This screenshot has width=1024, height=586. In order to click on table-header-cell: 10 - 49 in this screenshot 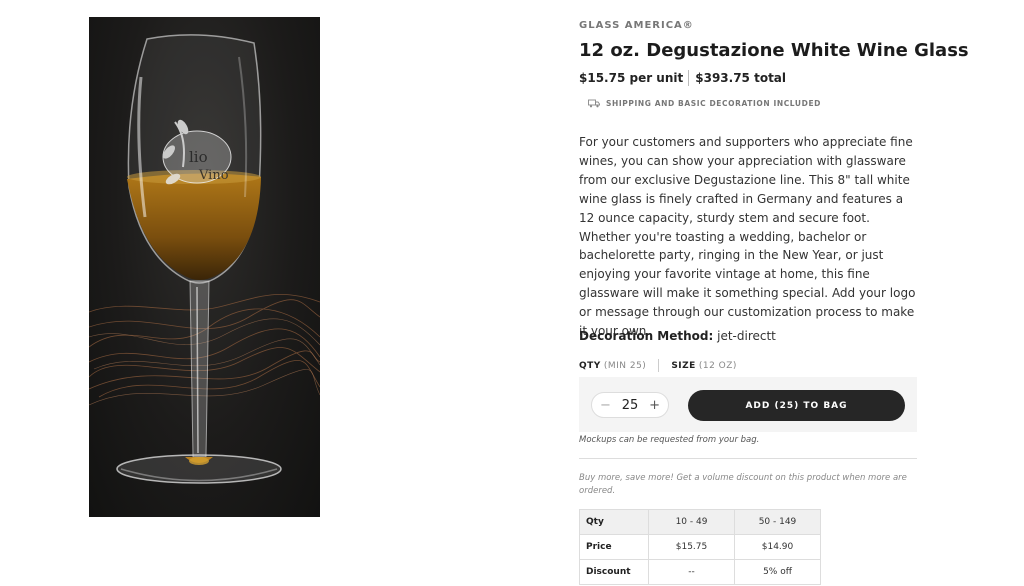, I will do `click(691, 522)`.